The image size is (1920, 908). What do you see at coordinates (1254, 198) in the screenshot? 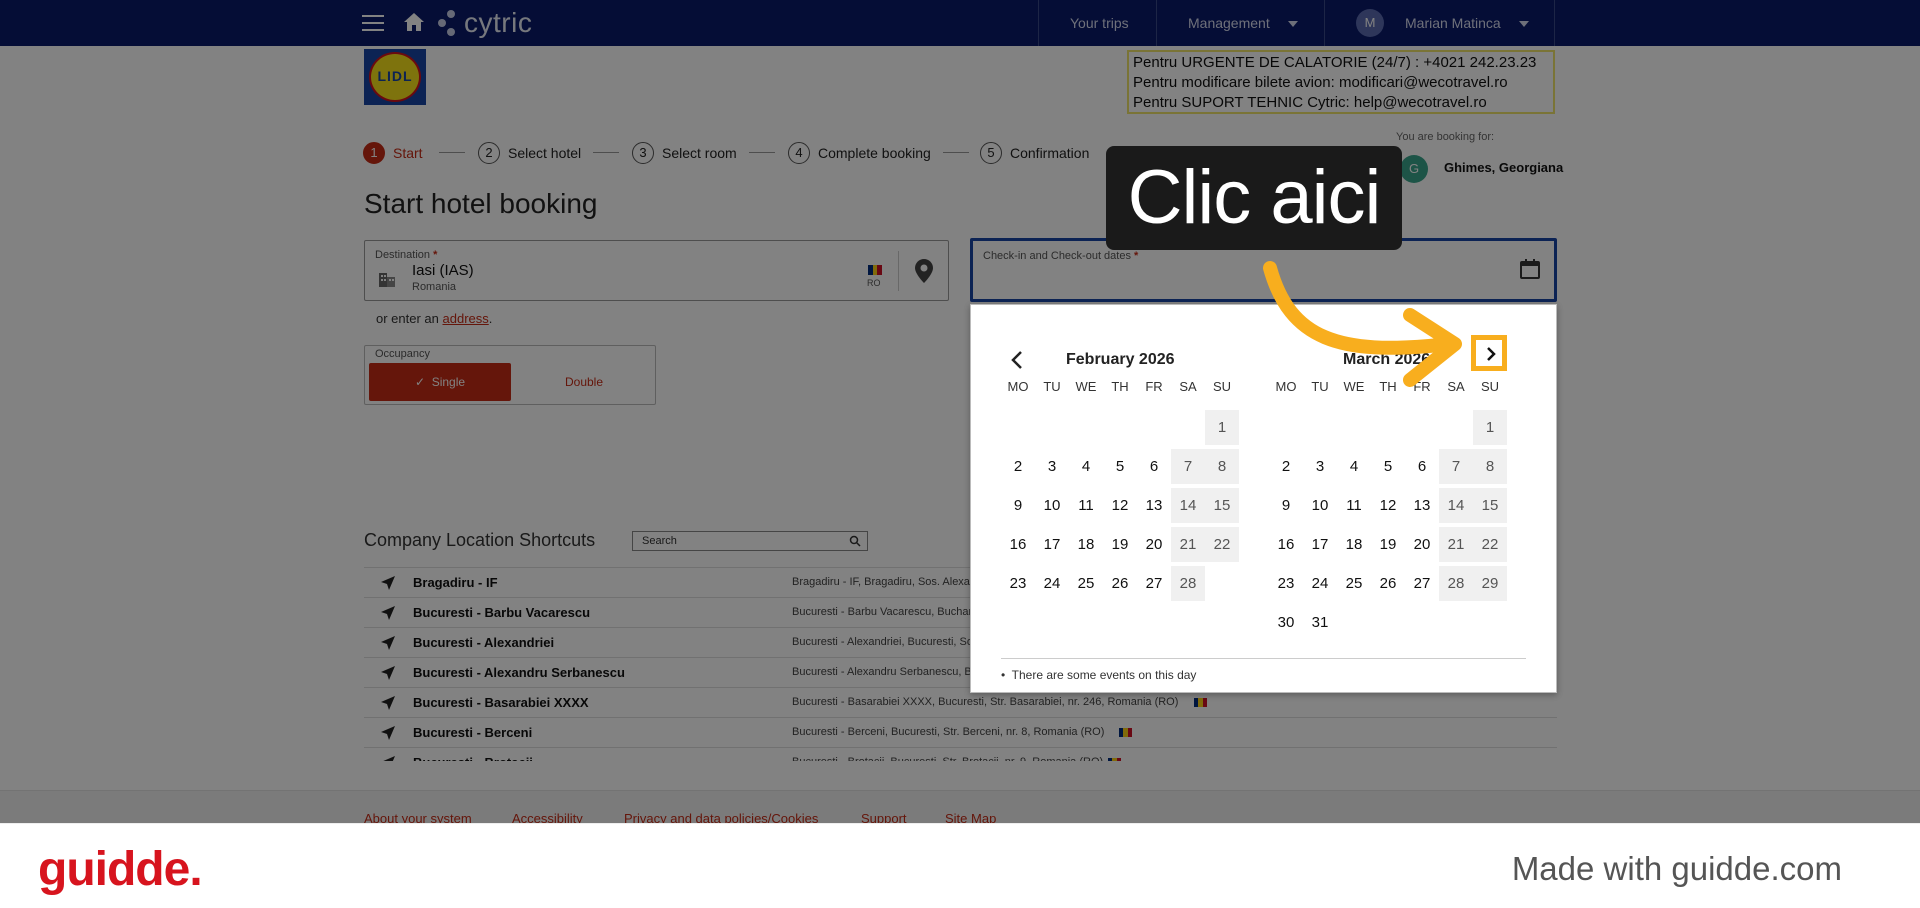
I see `tutorial-tooltip: Clic aici` at bounding box center [1254, 198].